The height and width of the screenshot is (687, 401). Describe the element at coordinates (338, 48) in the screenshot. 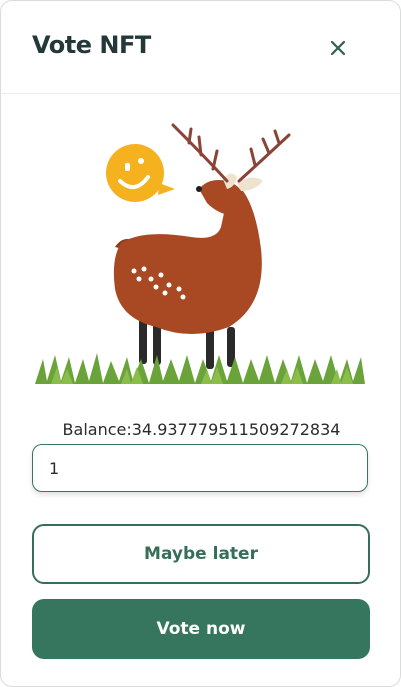

I see `close-icon` at that location.